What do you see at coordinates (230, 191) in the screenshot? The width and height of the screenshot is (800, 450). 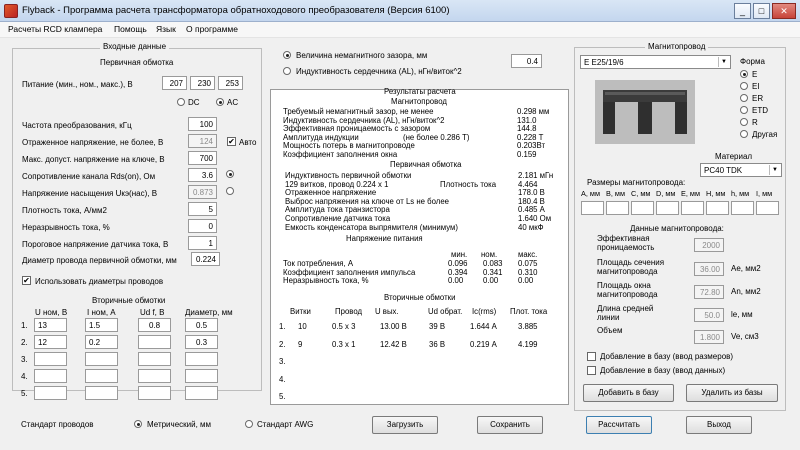 I see `vce-sat-radio` at bounding box center [230, 191].